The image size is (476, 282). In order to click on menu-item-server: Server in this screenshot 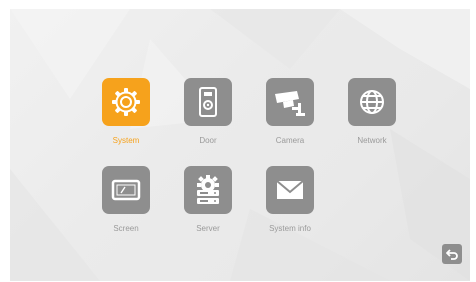, I will do `click(208, 205)`.